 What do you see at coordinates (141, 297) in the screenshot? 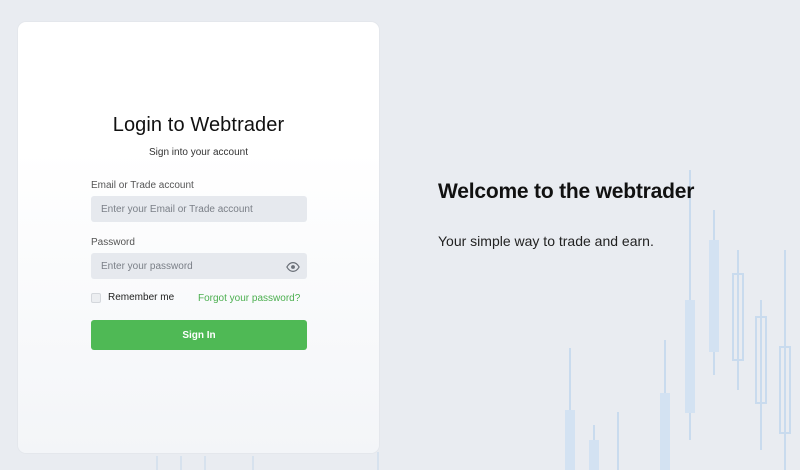
I see `remember-me-label: Remember me` at bounding box center [141, 297].